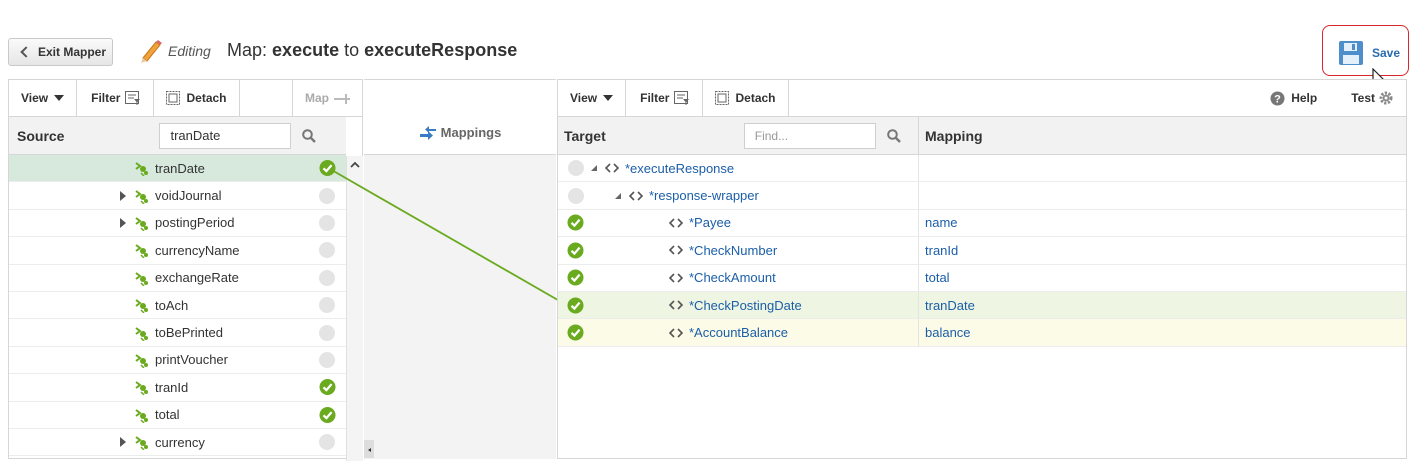 The height and width of the screenshot is (461, 1413). What do you see at coordinates (177, 333) in the screenshot?
I see `source-row: toBePrinted` at bounding box center [177, 333].